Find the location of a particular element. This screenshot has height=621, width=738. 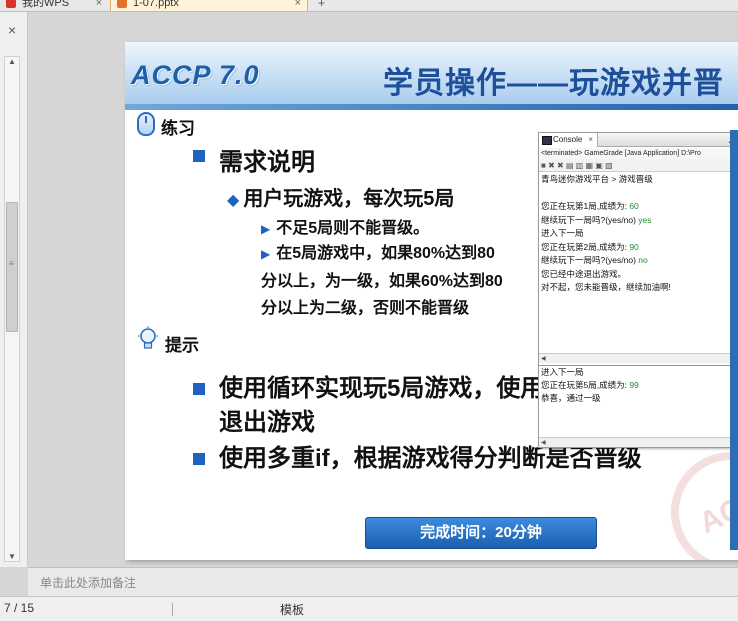

console-tab-bar: Console× ▁ □ is located at coordinates (638, 140).